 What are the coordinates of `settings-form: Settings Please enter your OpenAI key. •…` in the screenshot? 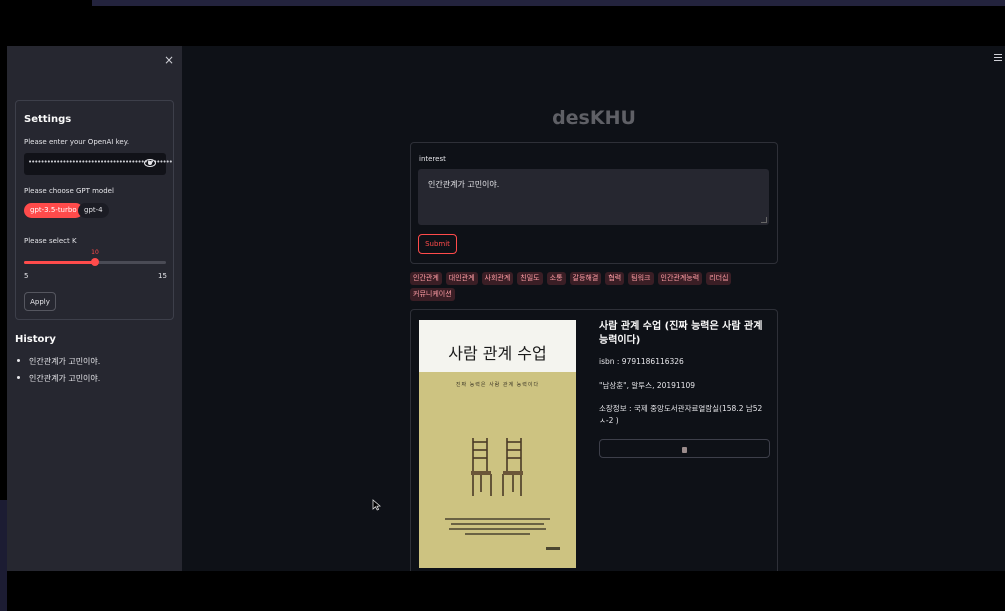 It's located at (94, 210).